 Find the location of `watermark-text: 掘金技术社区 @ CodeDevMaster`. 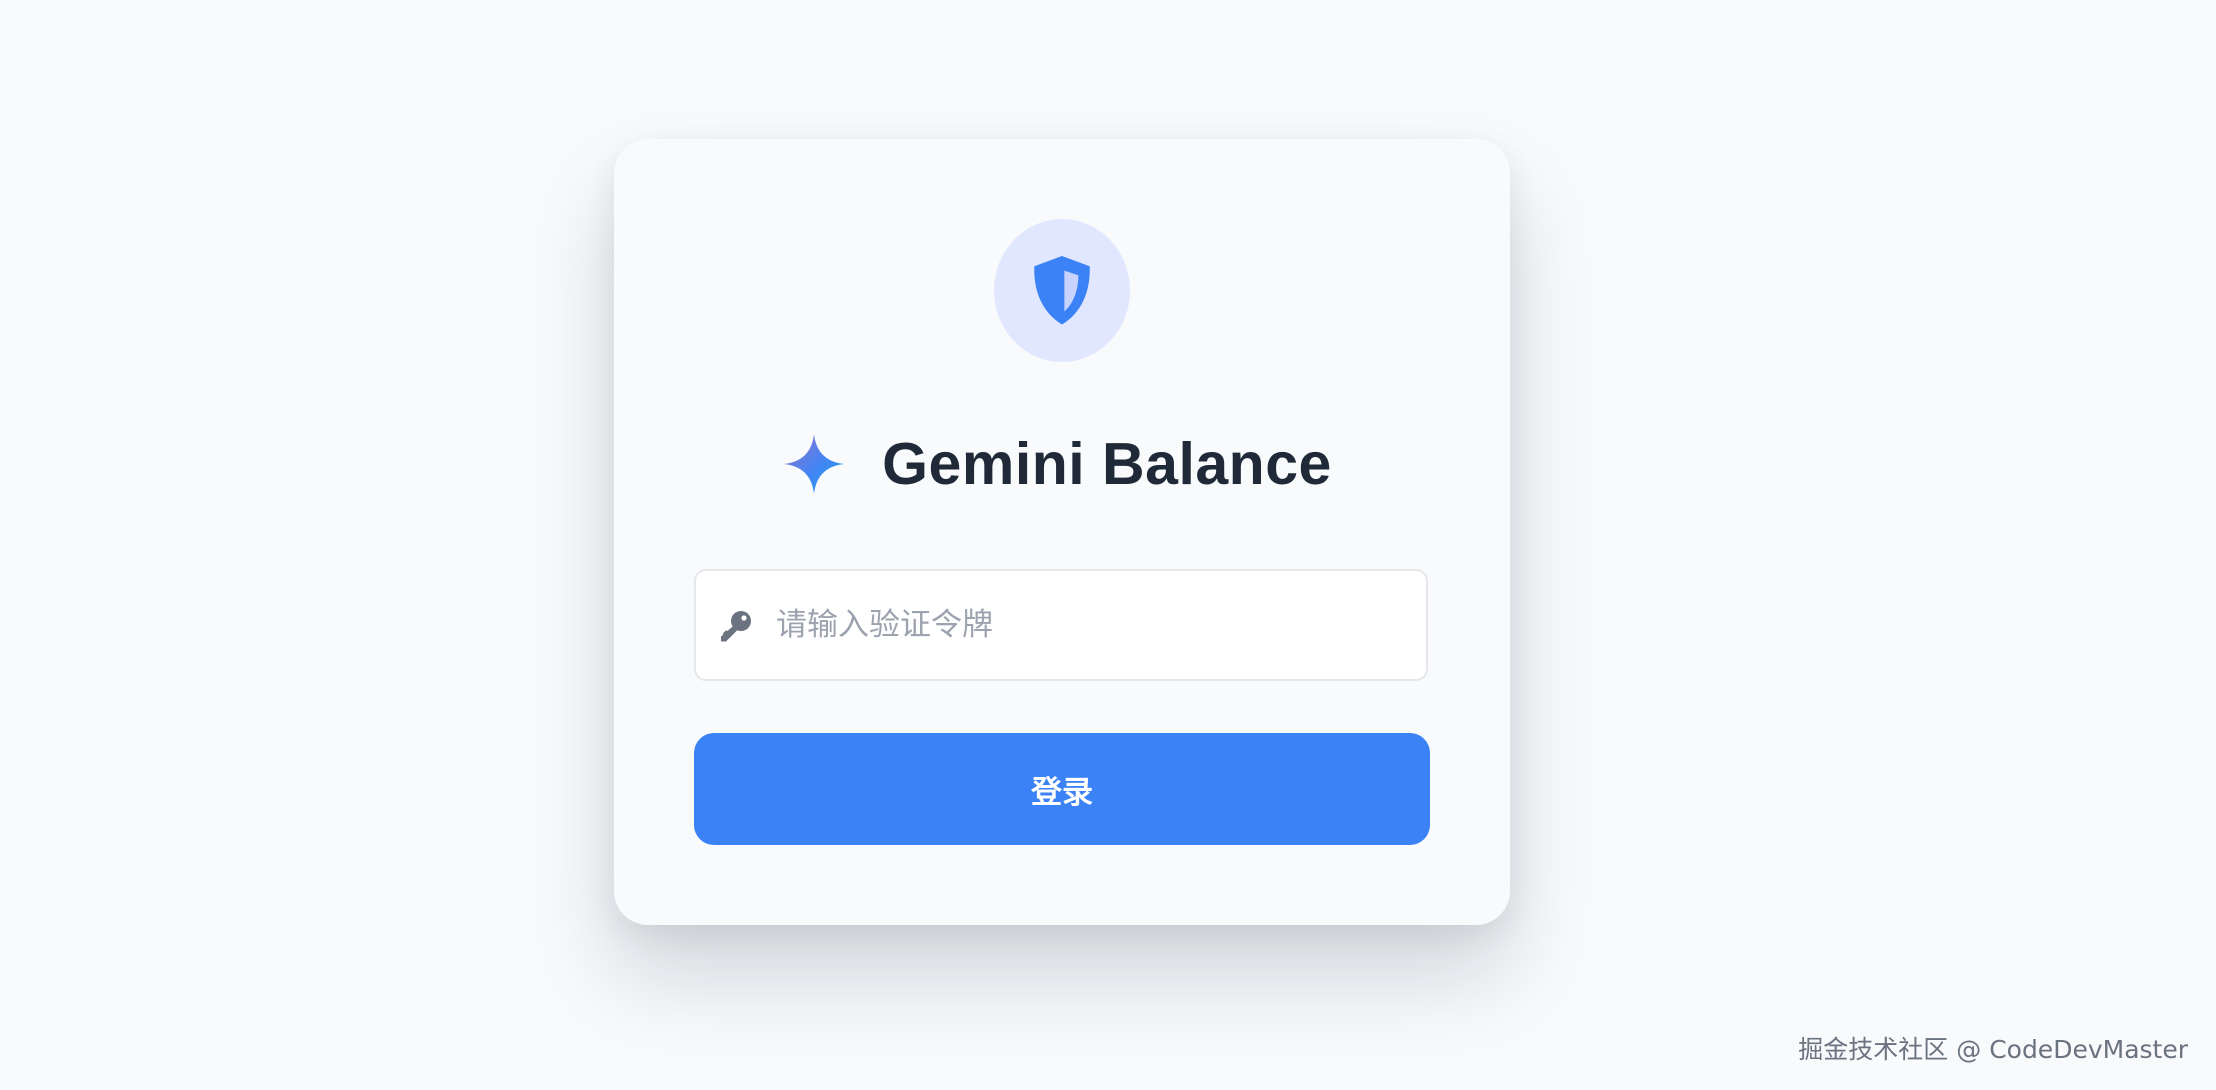

watermark-text: 掘金技术社区 @ CodeDevMaster is located at coordinates (1993, 1049).